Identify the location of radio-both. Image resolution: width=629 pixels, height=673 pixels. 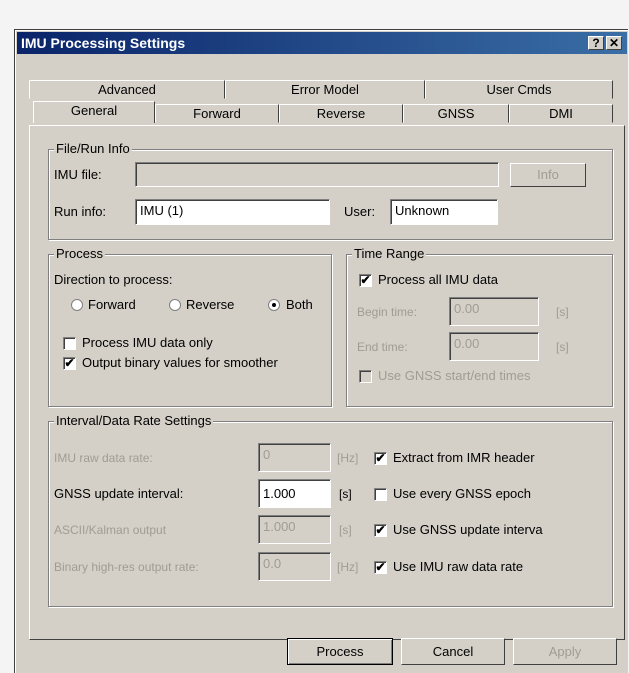
(274, 305).